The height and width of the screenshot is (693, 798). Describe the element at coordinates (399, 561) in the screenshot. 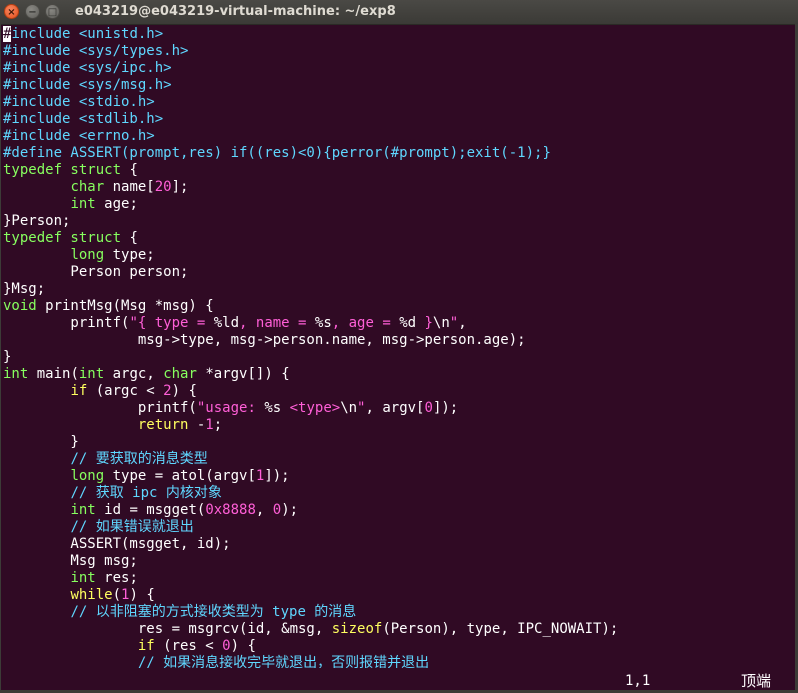

I see `code-line: Msg msg;` at that location.